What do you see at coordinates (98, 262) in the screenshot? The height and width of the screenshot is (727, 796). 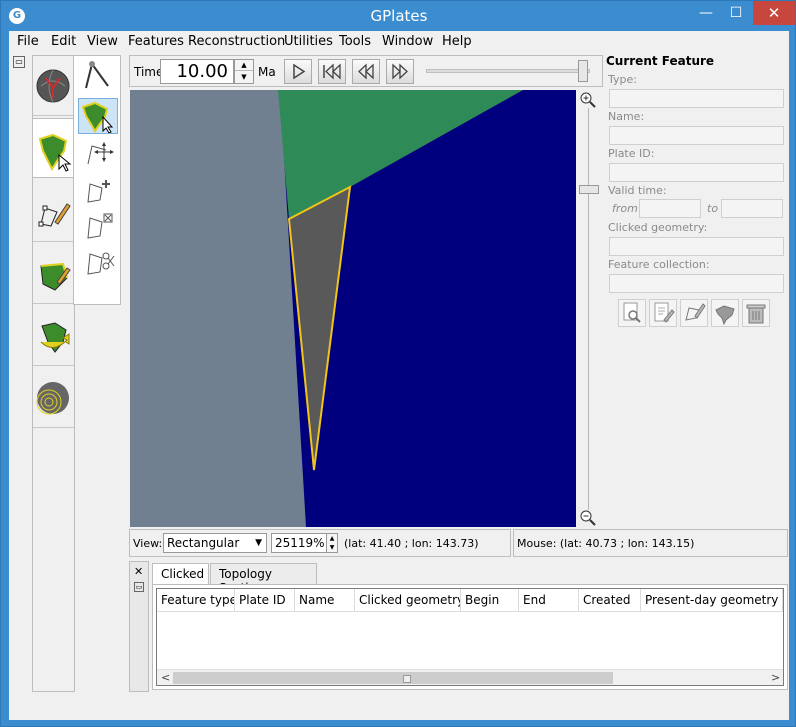 I see `split-feature-icon` at bounding box center [98, 262].